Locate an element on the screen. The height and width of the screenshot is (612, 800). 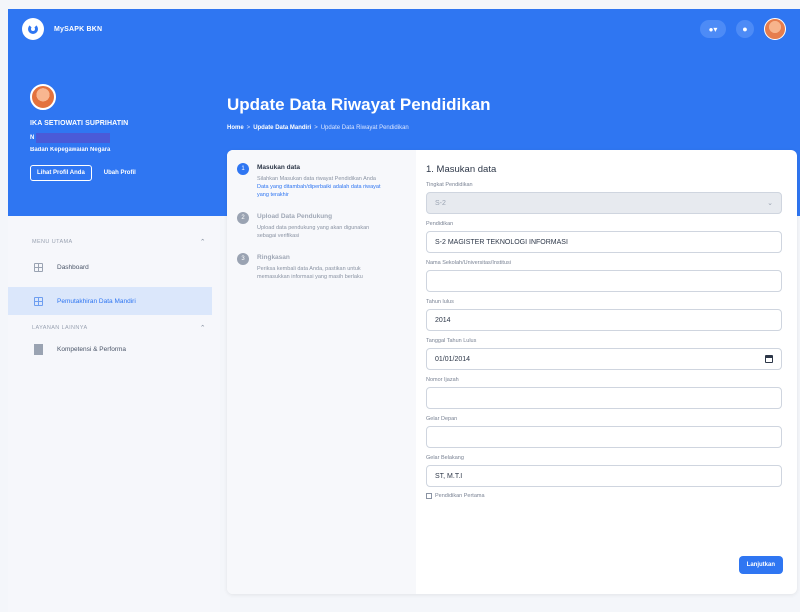
checkbox-box is located at coordinates (429, 496).